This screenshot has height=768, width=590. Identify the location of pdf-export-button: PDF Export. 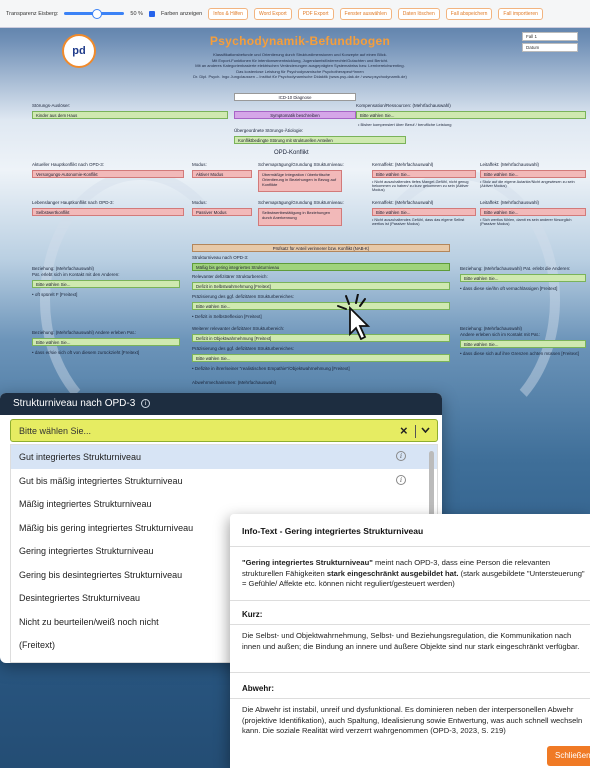
(315, 13).